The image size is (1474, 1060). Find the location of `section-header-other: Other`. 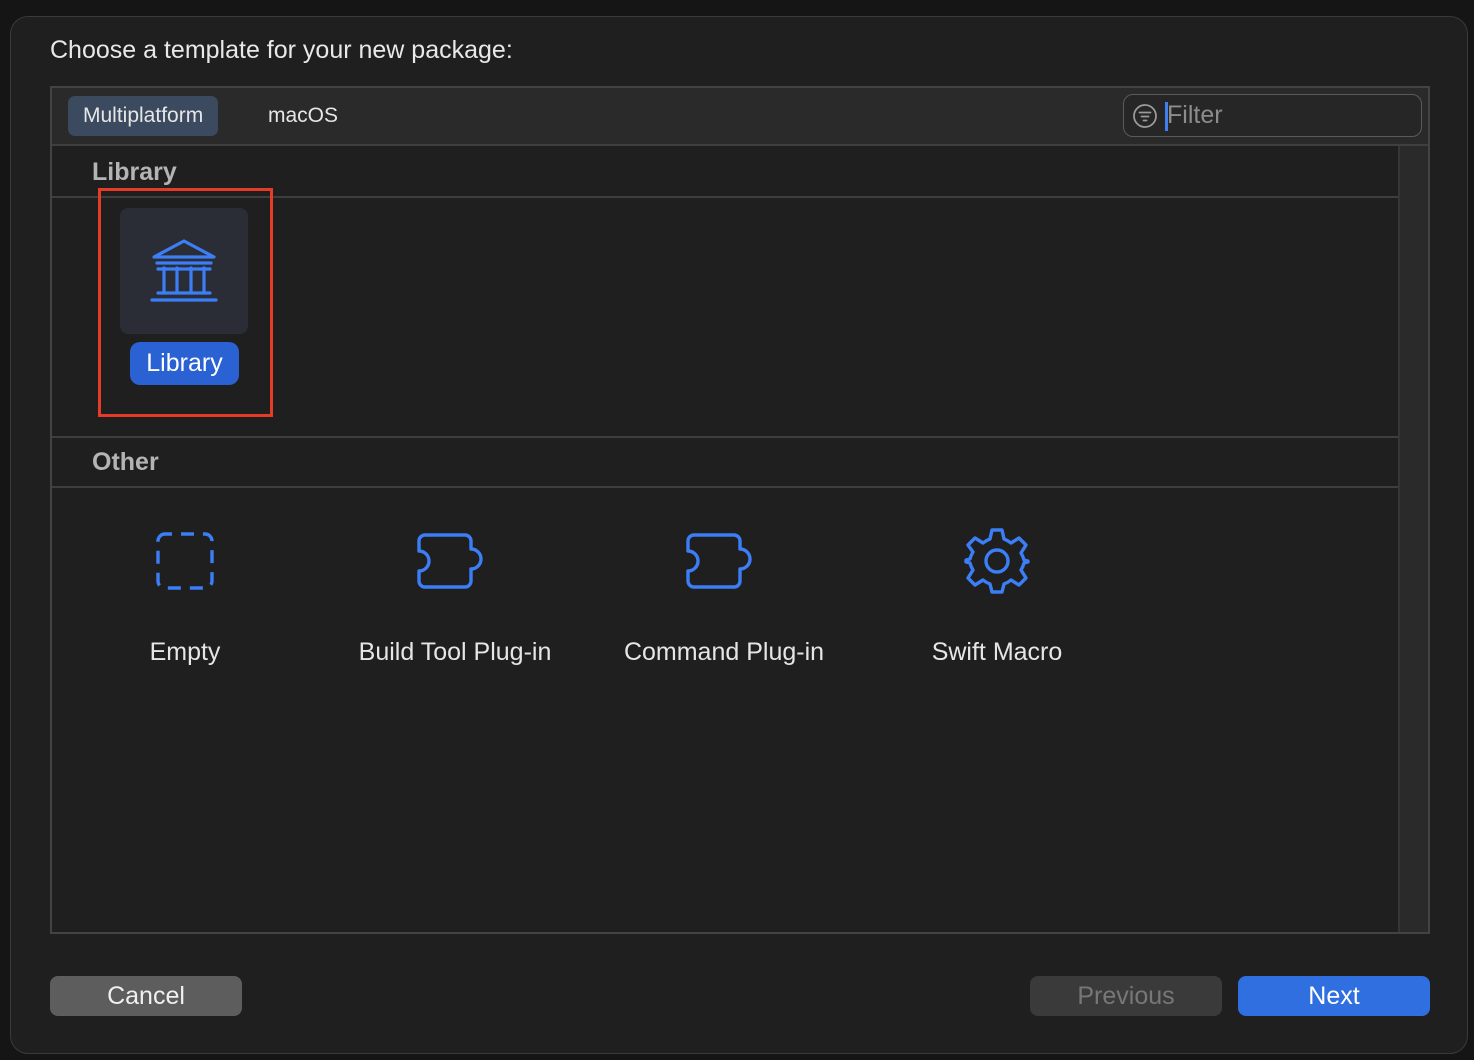

section-header-other: Other is located at coordinates (725, 462).